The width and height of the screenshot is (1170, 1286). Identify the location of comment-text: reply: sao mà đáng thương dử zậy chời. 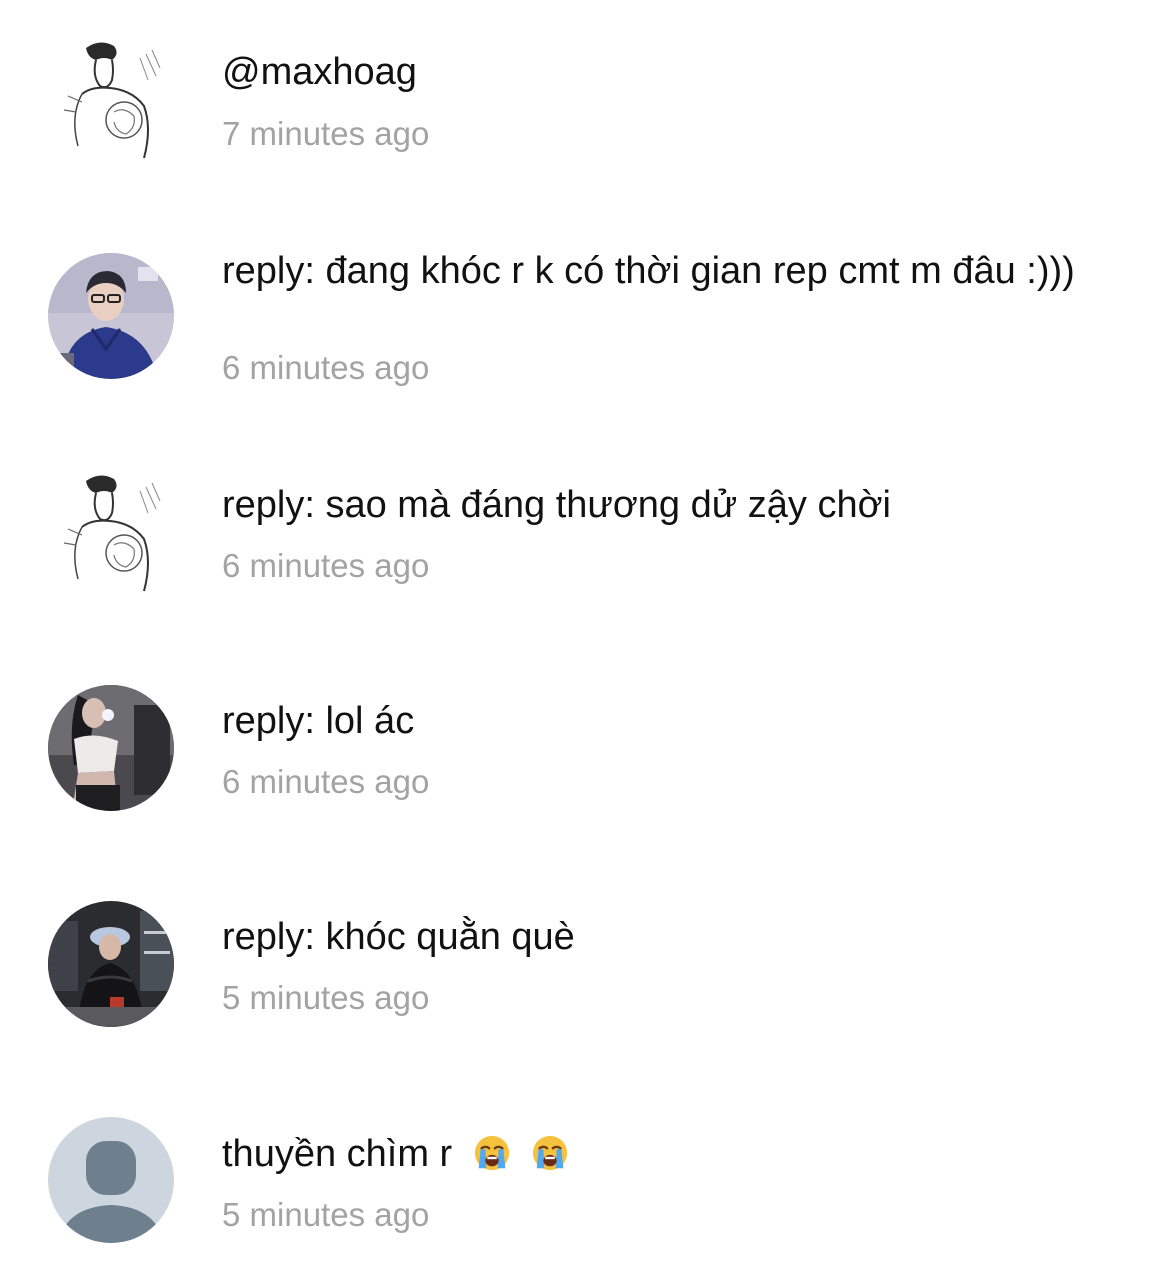
(556, 505).